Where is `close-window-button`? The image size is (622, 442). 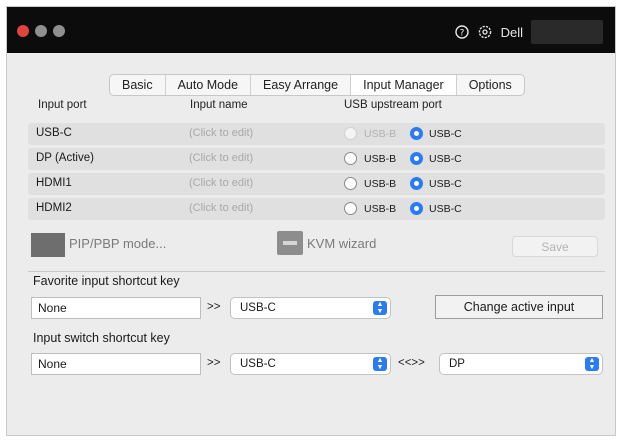
close-window-button is located at coordinates (23, 31).